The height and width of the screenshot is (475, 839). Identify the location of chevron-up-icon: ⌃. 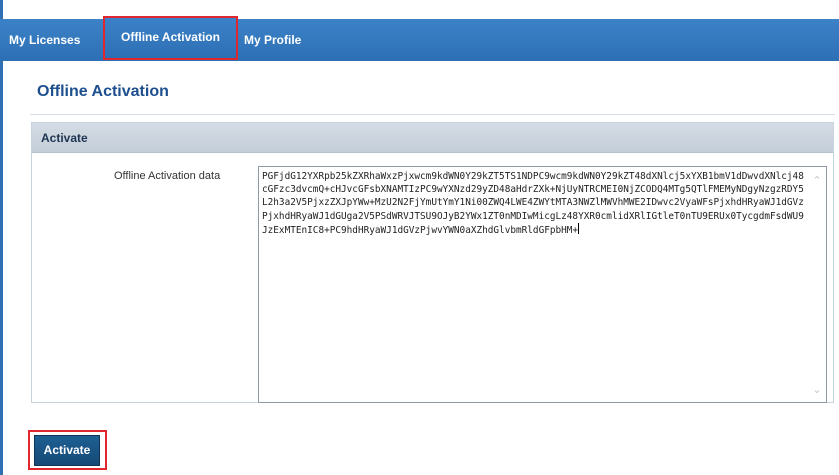
(817, 181).